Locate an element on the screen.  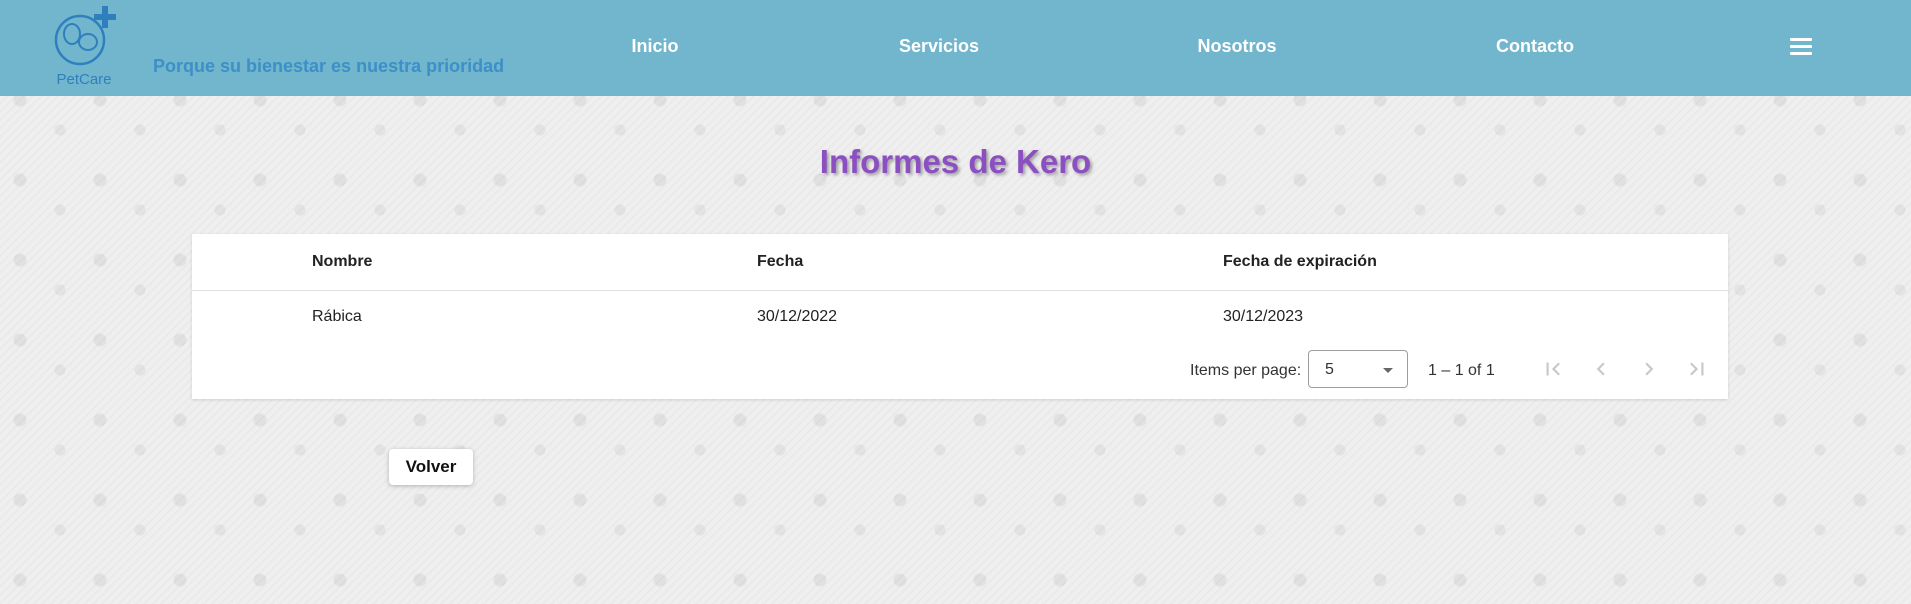
items-per-page-label: Items per page: is located at coordinates (1246, 370).